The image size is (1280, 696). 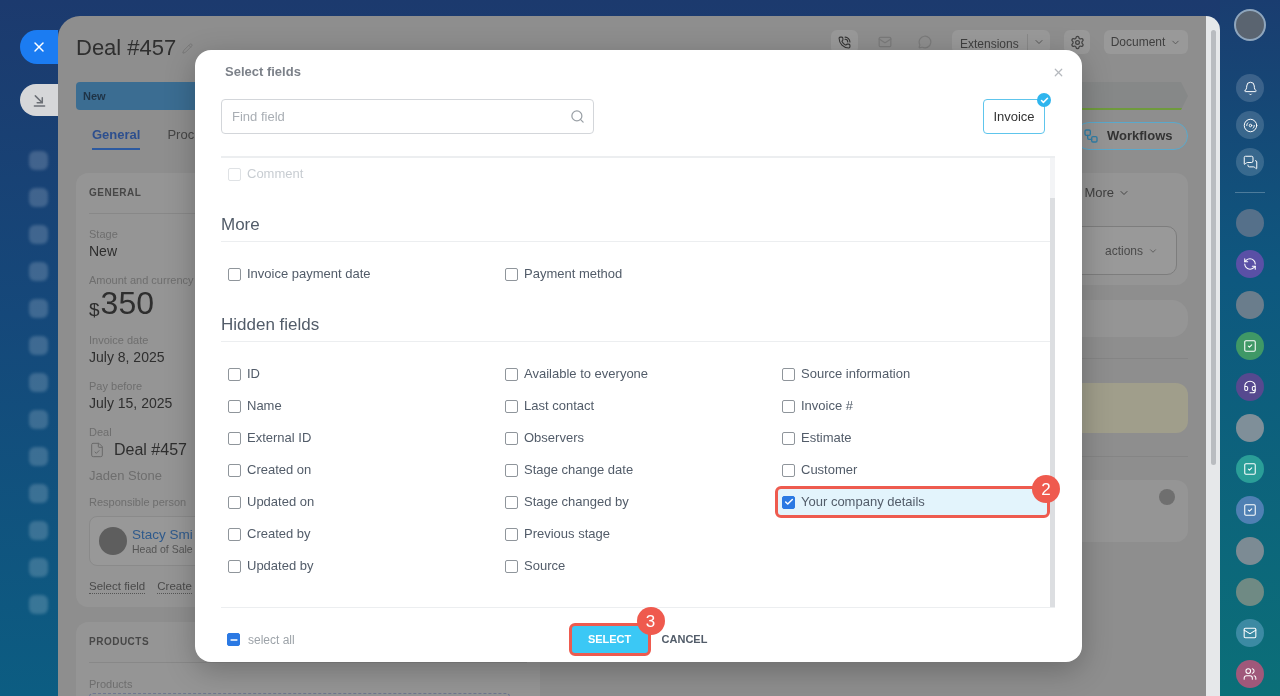 I want to click on workflow-icon, so click(x=1091, y=136).